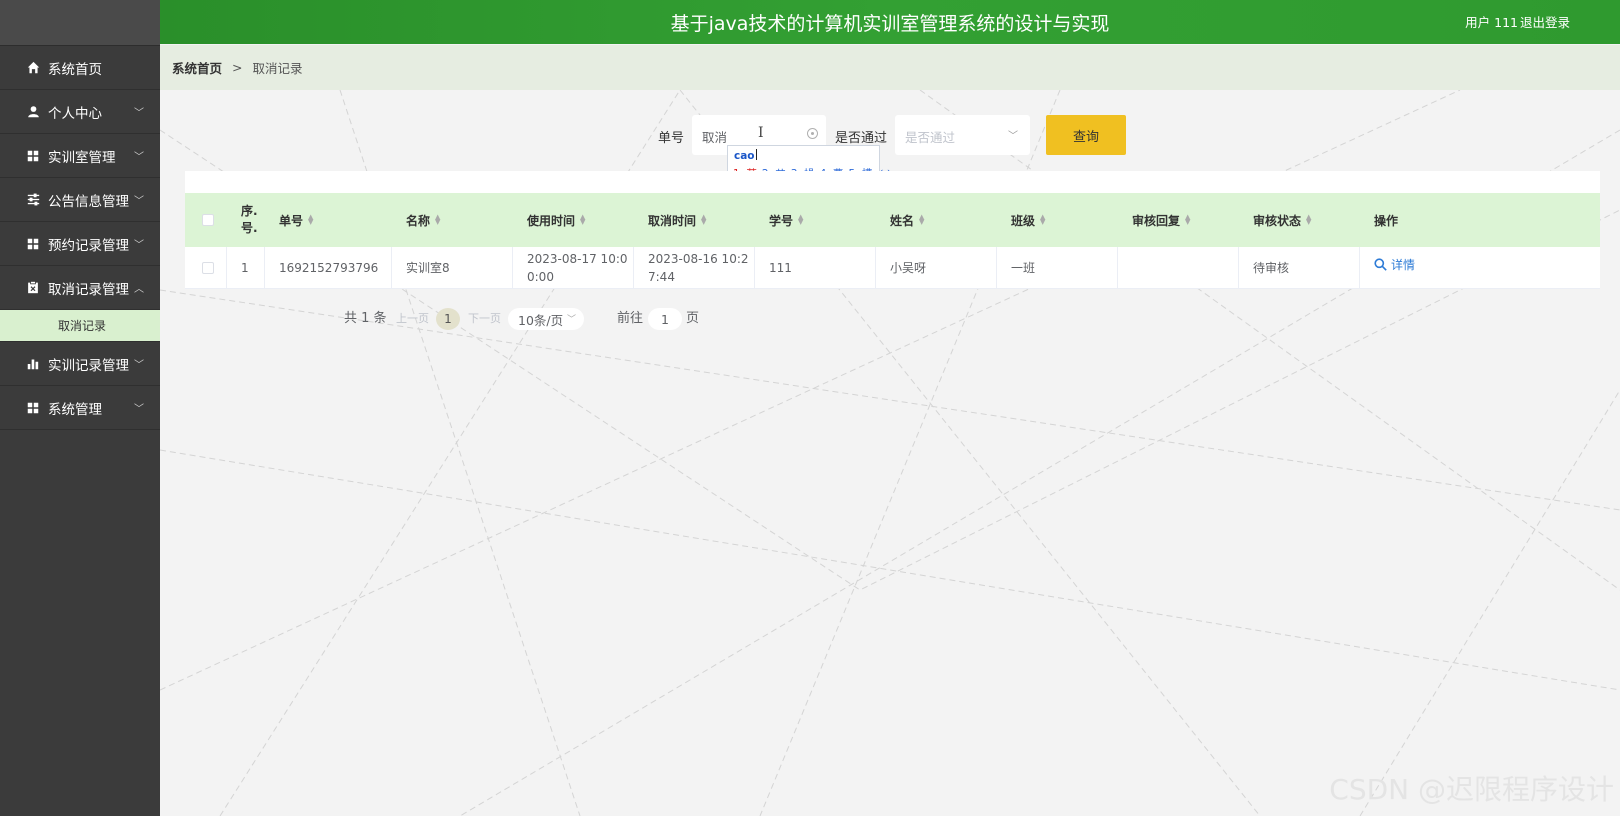  I want to click on row-checkbox, so click(208, 267).